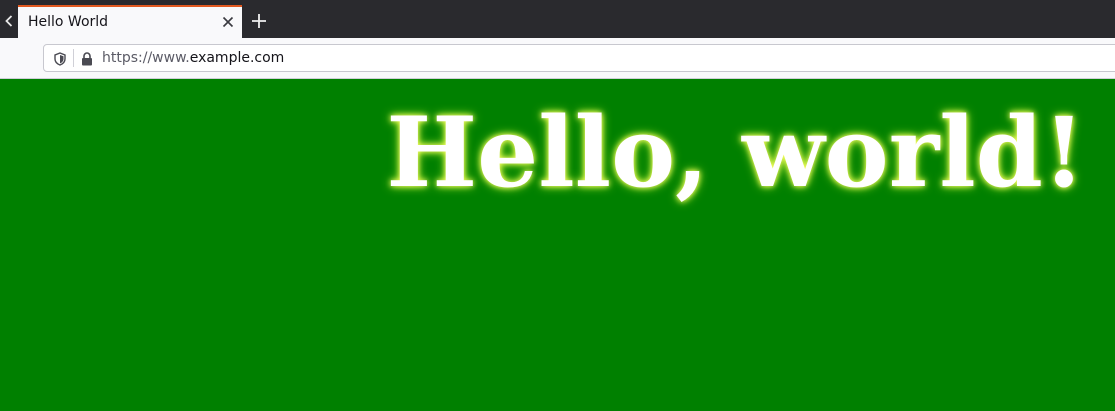 Image resolution: width=1115 pixels, height=411 pixels. Describe the element at coordinates (130, 21) in the screenshot. I see `tab-hello-world: Hello World` at that location.